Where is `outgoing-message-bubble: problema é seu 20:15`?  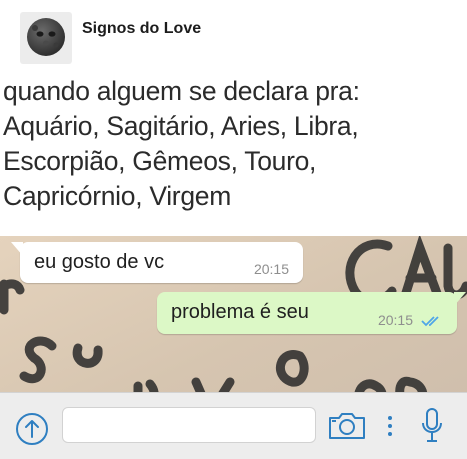
outgoing-message-bubble: problema é seu 20:15 is located at coordinates (311, 313).